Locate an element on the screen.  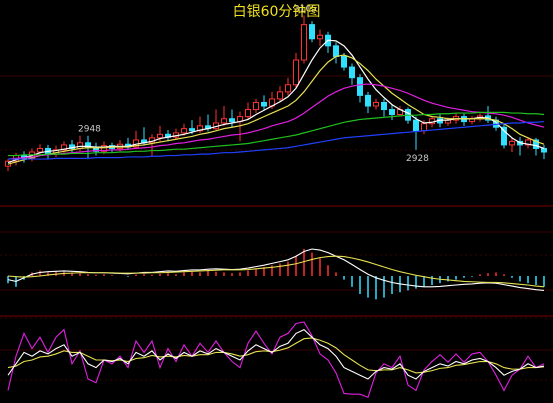
macd-panel is located at coordinates (276, 274).